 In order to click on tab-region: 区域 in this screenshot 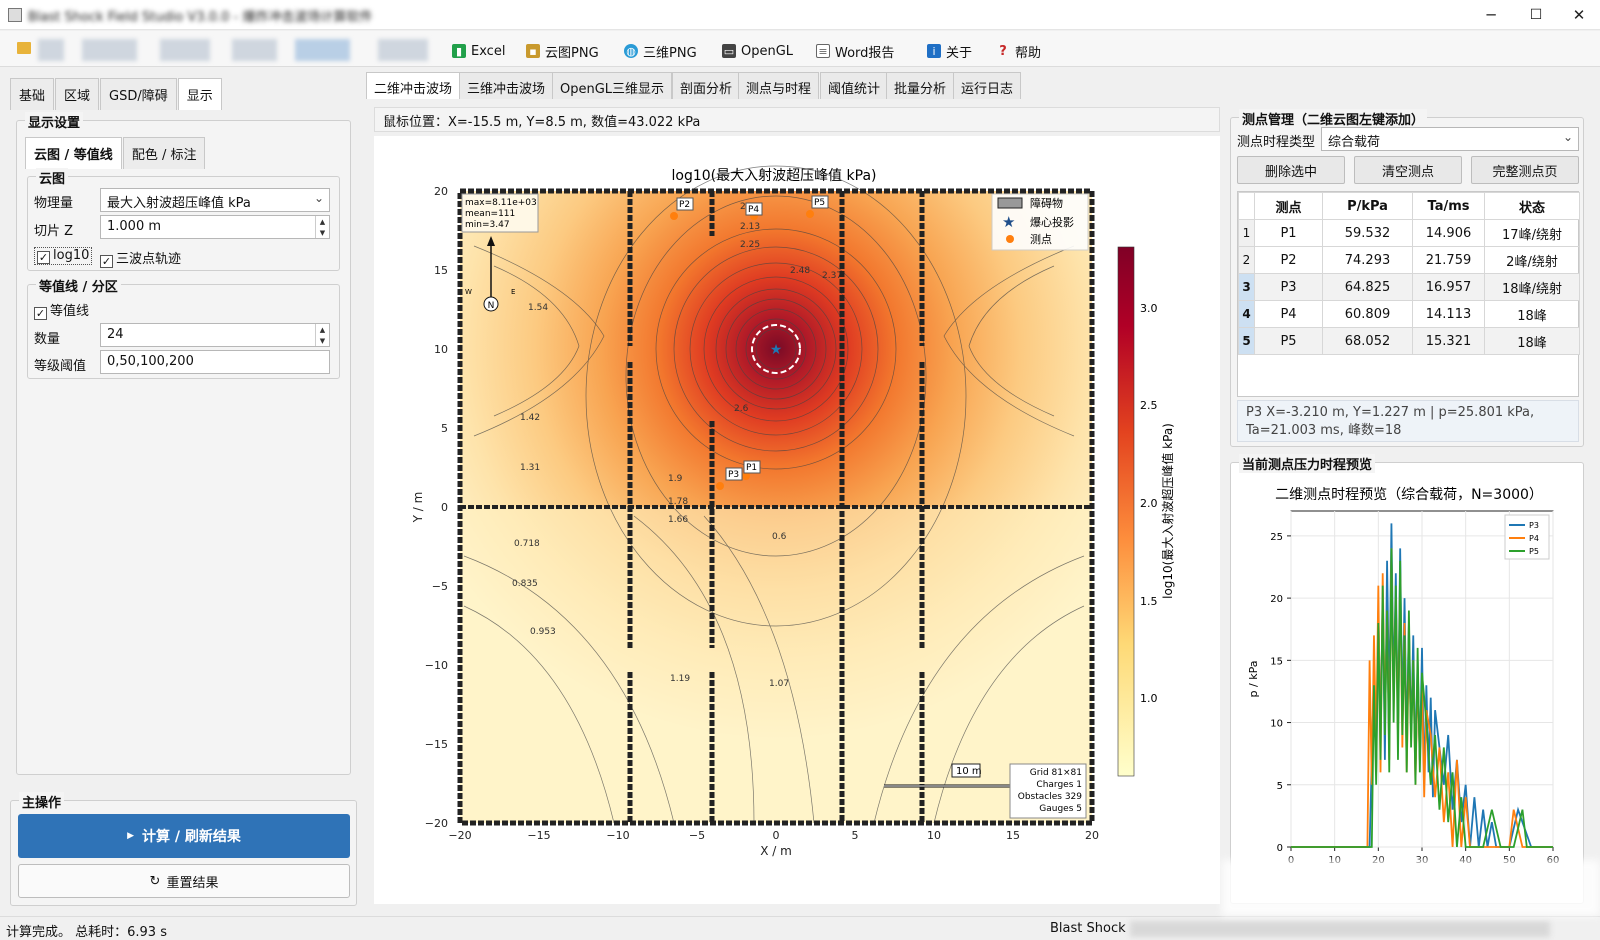, I will do `click(77, 94)`.